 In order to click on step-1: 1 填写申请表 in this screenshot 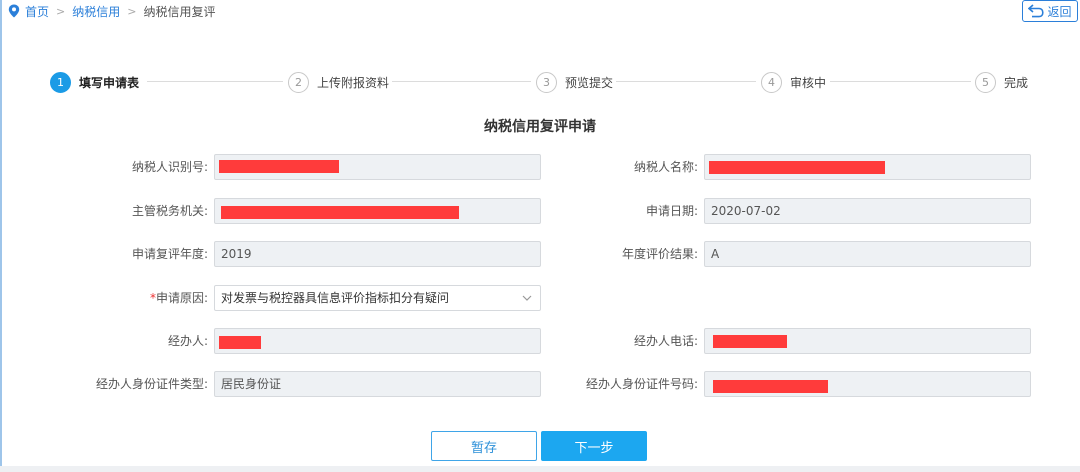, I will do `click(94, 82)`.